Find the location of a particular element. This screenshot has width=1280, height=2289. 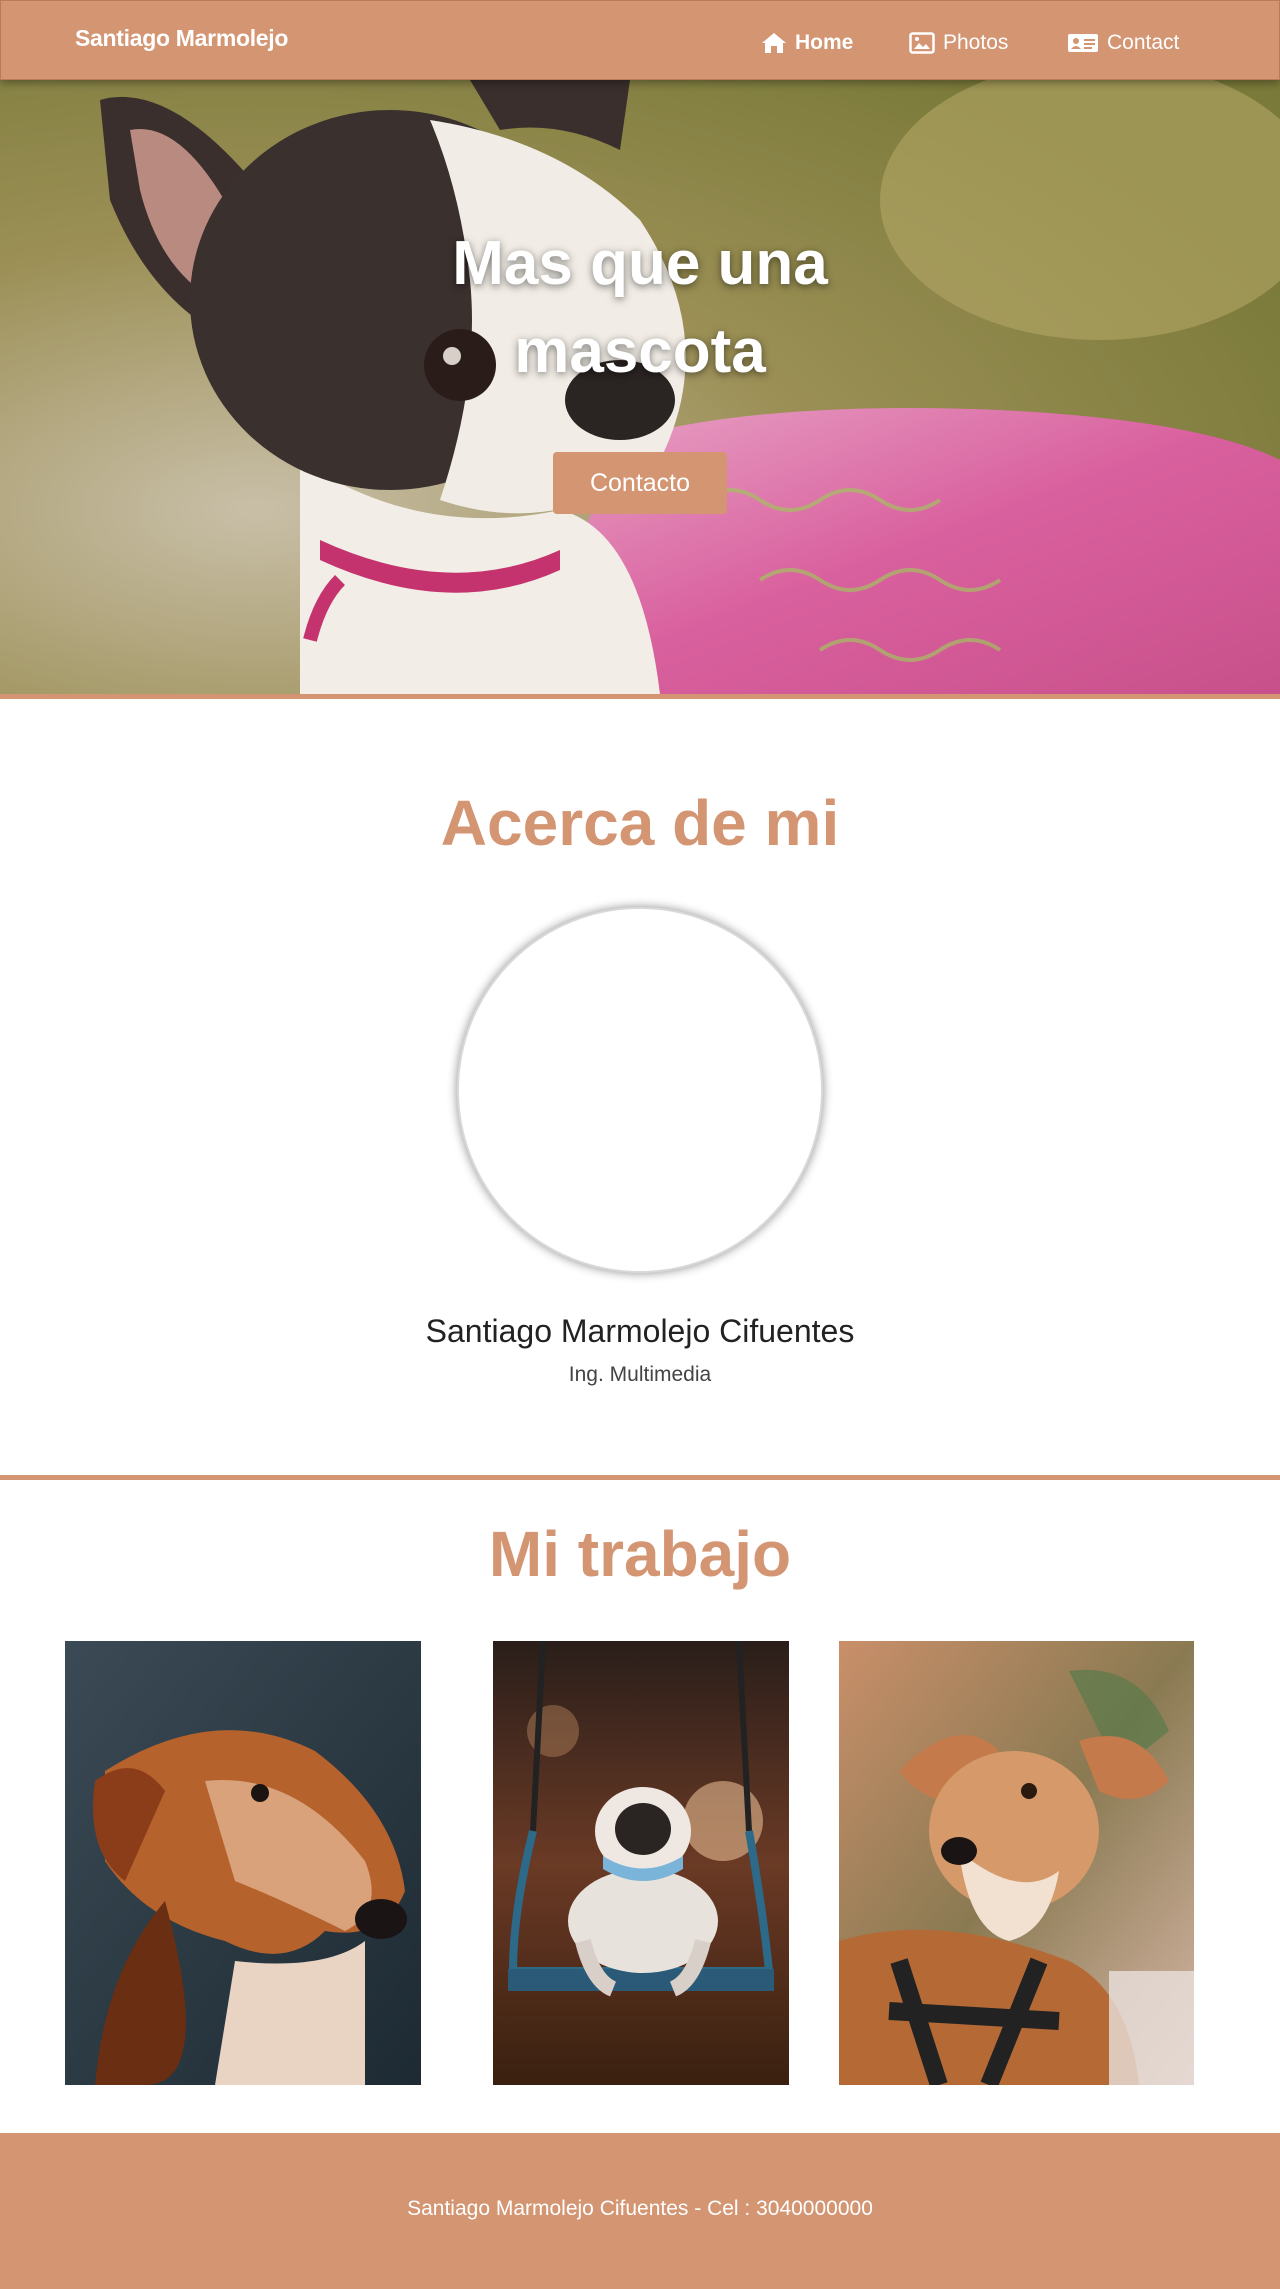

dog-with-harness-photo is located at coordinates (1016, 1863).